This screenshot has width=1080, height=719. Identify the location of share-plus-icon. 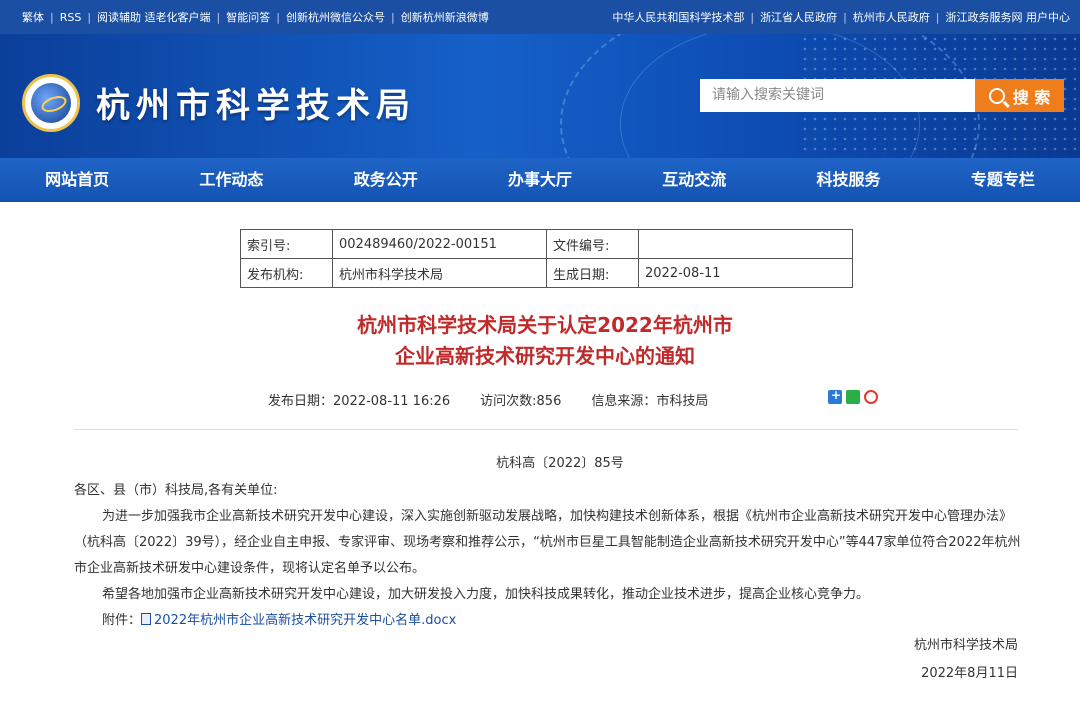
(835, 396).